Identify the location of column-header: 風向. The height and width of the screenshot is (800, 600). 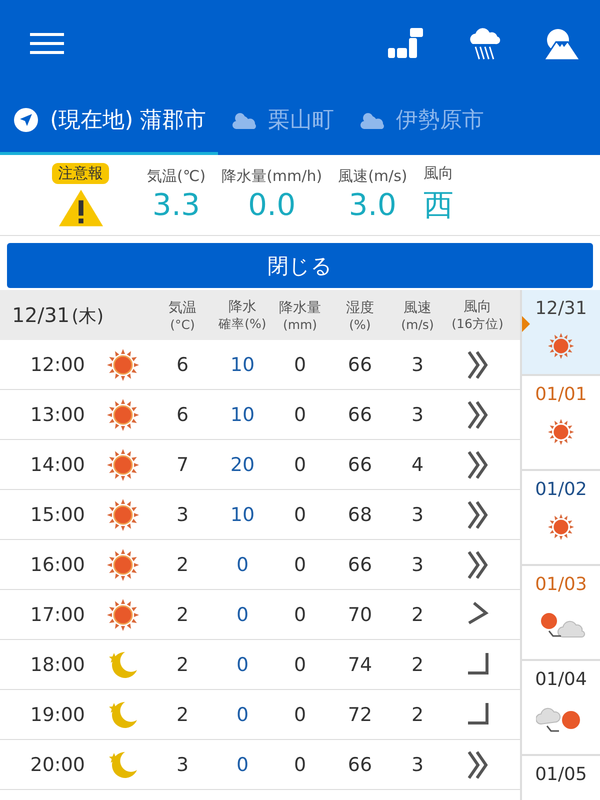
(478, 307).